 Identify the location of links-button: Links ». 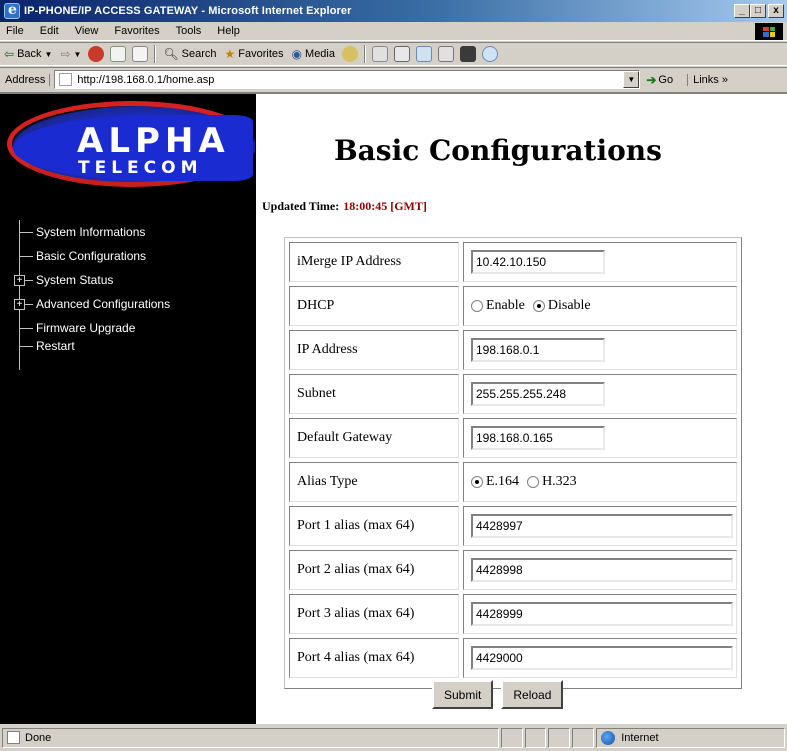
(707, 79).